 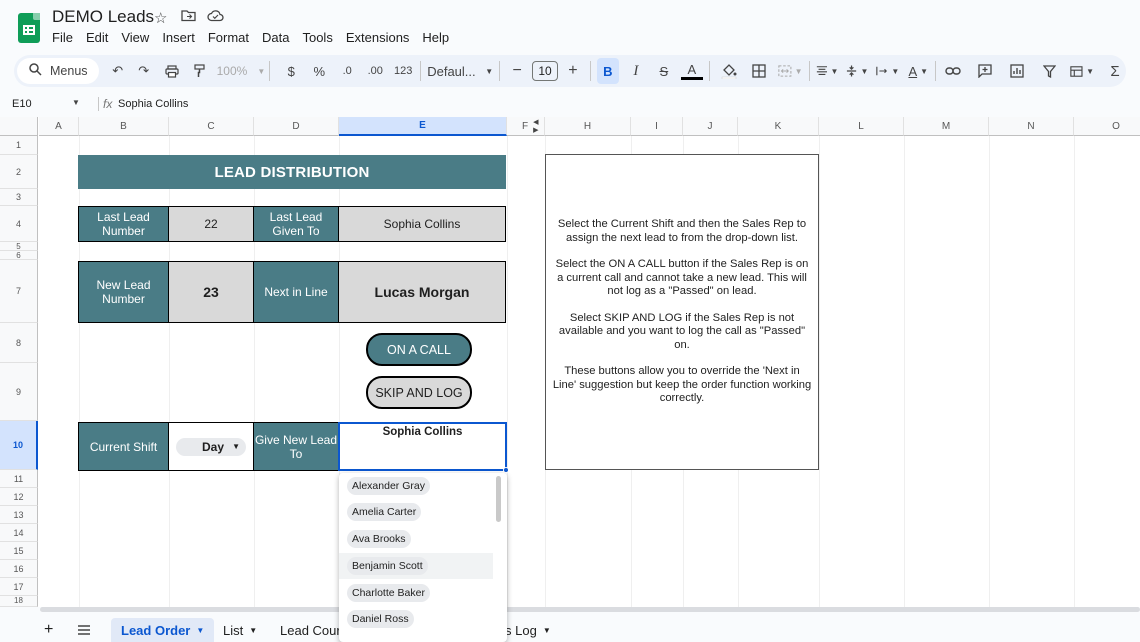 What do you see at coordinates (103, 17) in the screenshot?
I see `document-title: DEMO Leads` at bounding box center [103, 17].